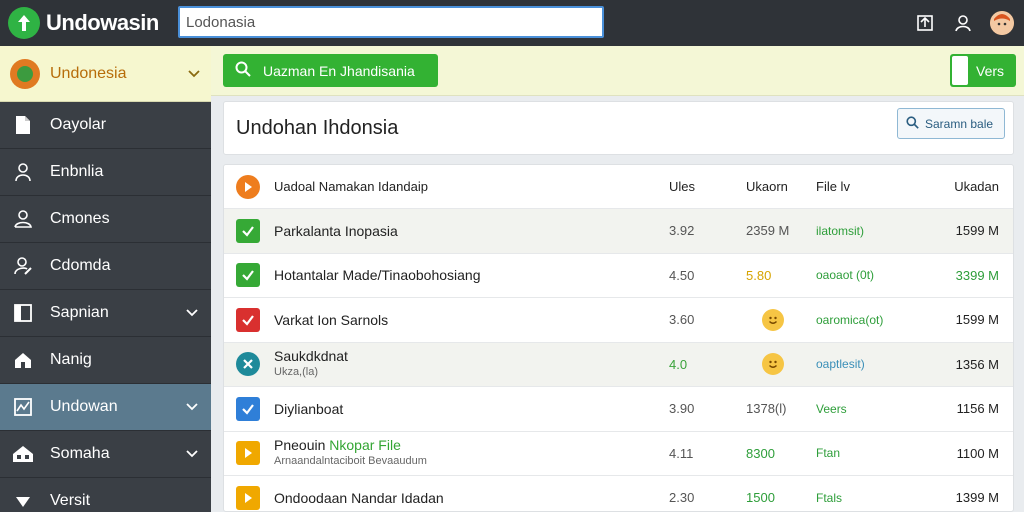  I want to click on row-col4: 1100 M, so click(977, 453).